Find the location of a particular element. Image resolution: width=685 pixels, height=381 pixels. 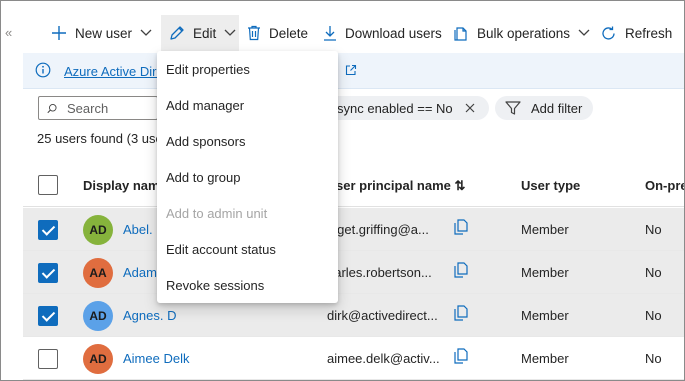

menu-item-add-manager: Add manager is located at coordinates (247, 106).